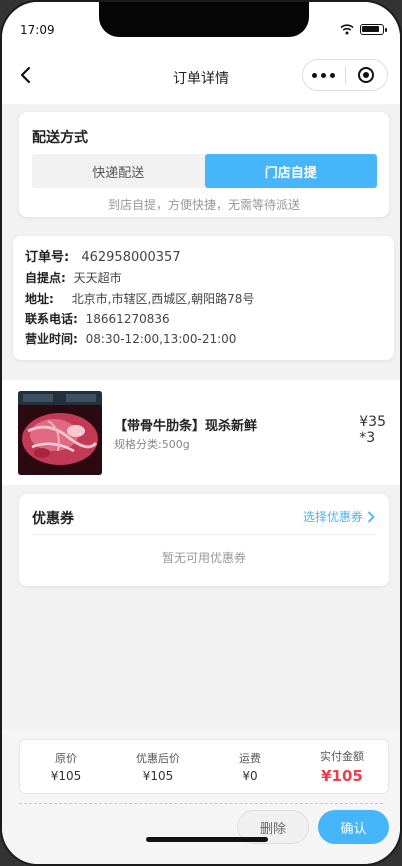  I want to click on pickup-label: 自提点:, so click(45, 278).